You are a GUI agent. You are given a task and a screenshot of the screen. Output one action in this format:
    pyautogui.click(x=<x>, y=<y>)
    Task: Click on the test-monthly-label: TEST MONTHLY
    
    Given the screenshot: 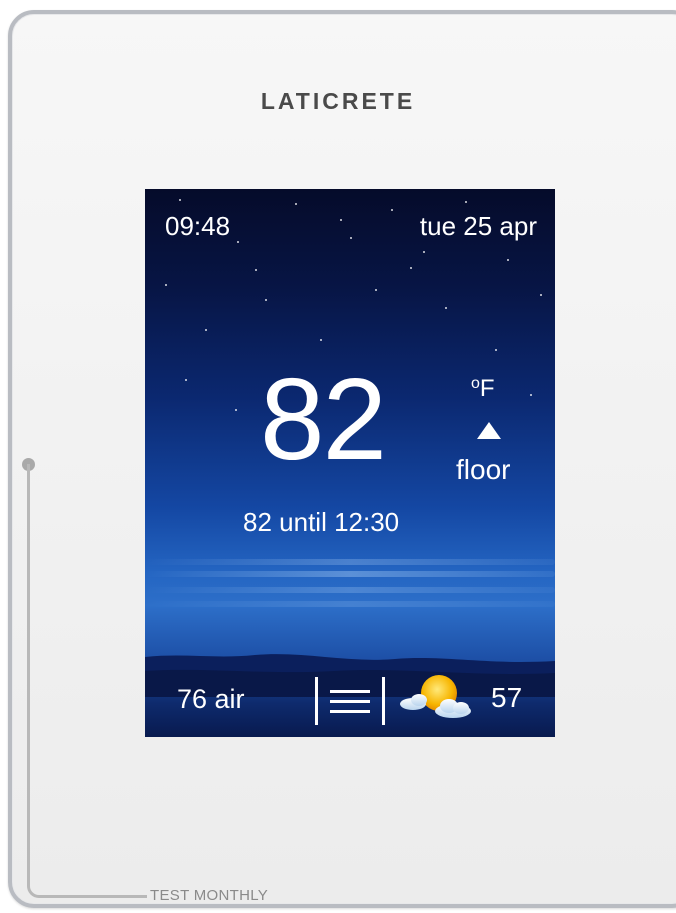 What is the action you would take?
    pyautogui.click(x=209, y=895)
    